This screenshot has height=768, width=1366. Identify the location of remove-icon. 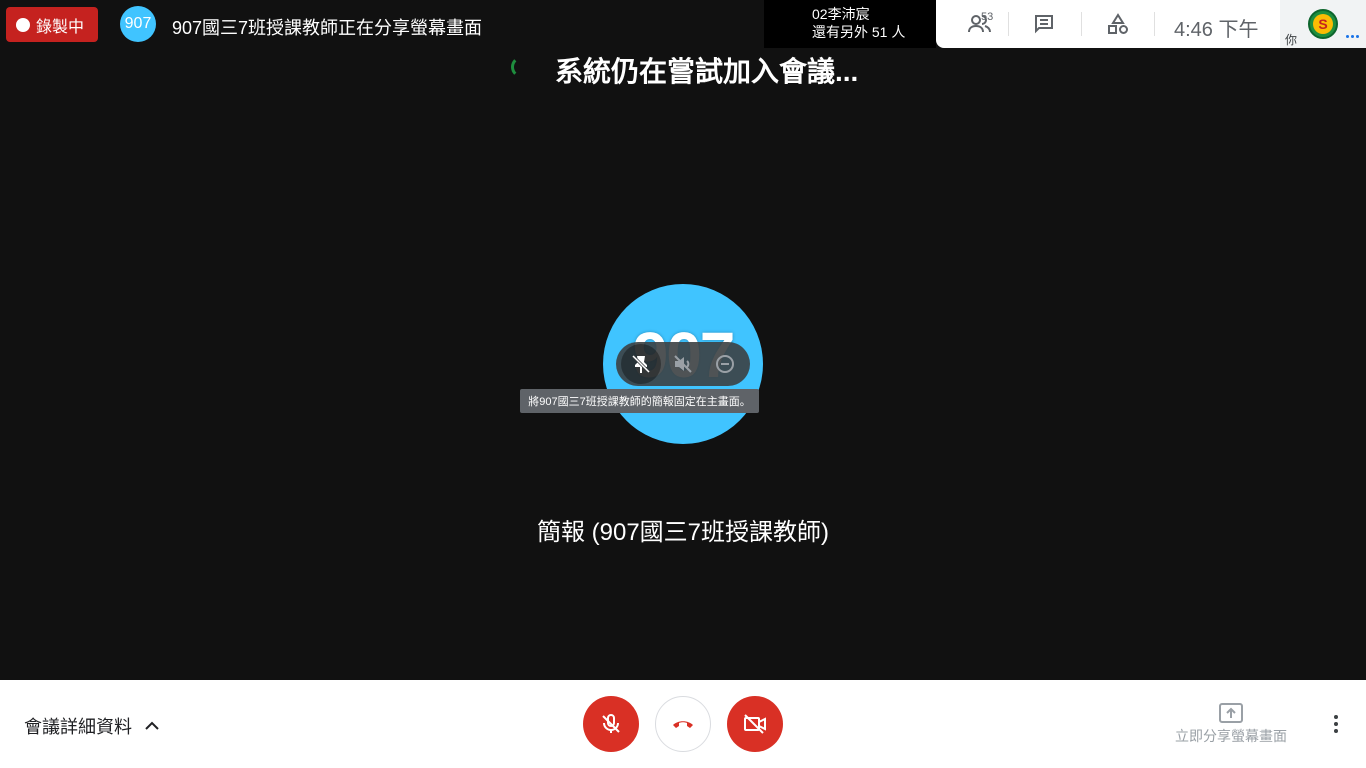
(725, 364).